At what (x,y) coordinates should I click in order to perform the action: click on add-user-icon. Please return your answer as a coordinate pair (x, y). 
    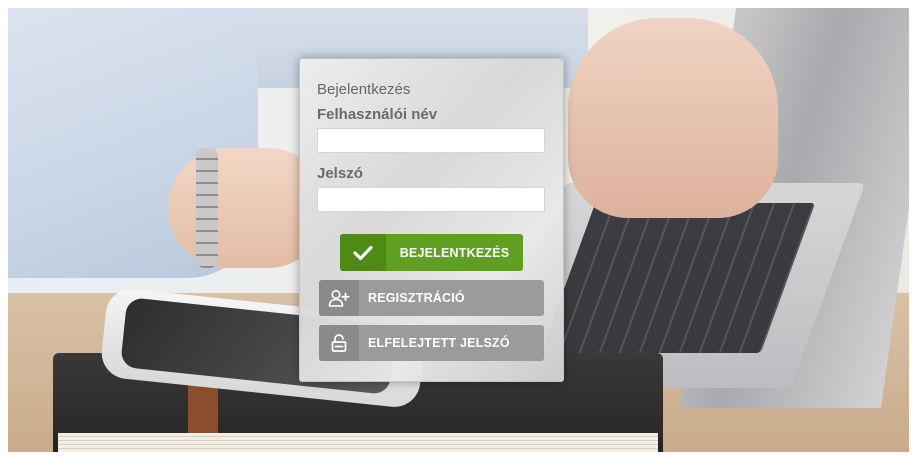
    Looking at the image, I should click on (339, 298).